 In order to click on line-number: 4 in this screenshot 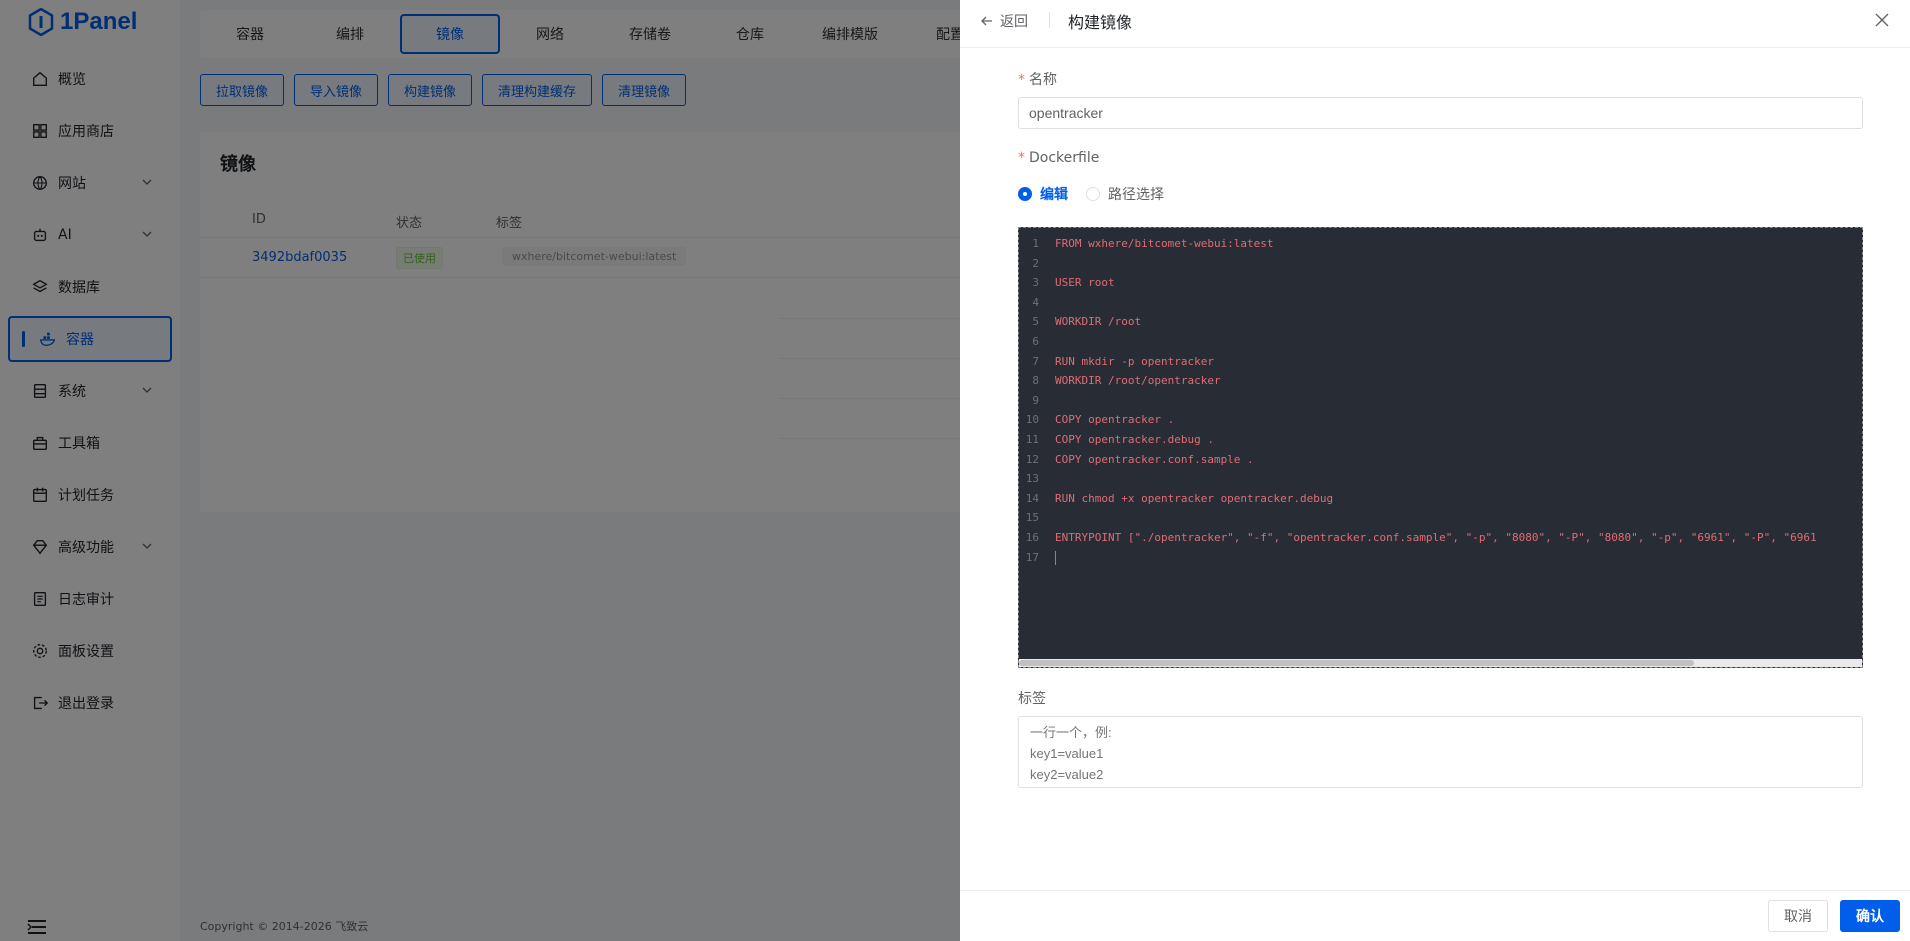, I will do `click(1035, 302)`.